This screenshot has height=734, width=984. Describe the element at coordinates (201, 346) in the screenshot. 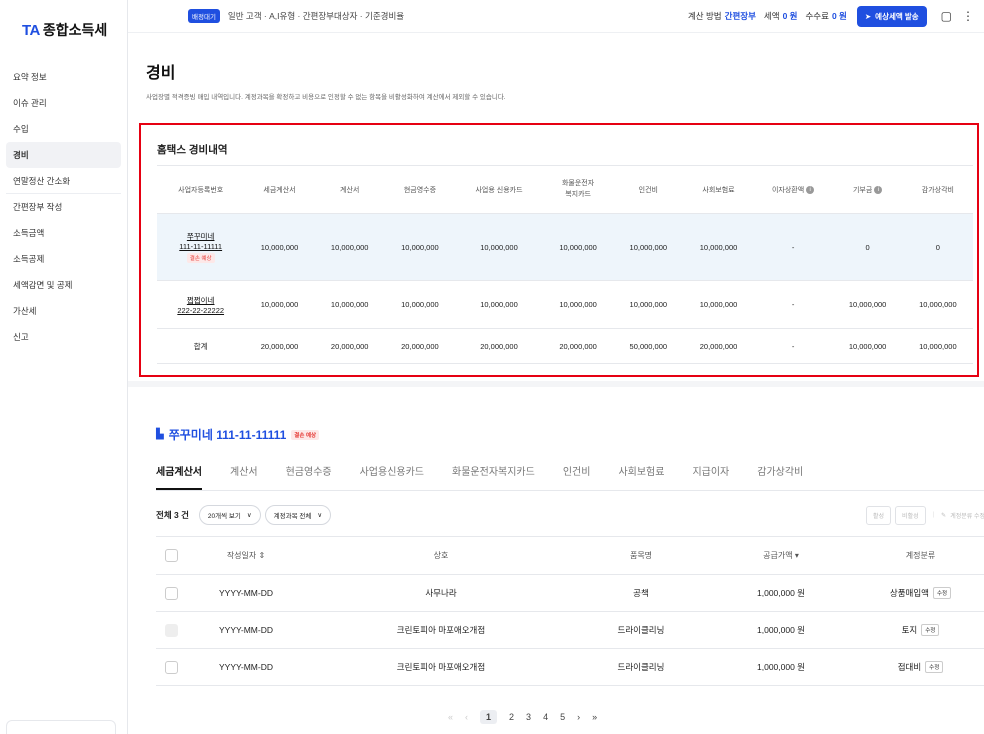

I see `total-label: 합계` at that location.